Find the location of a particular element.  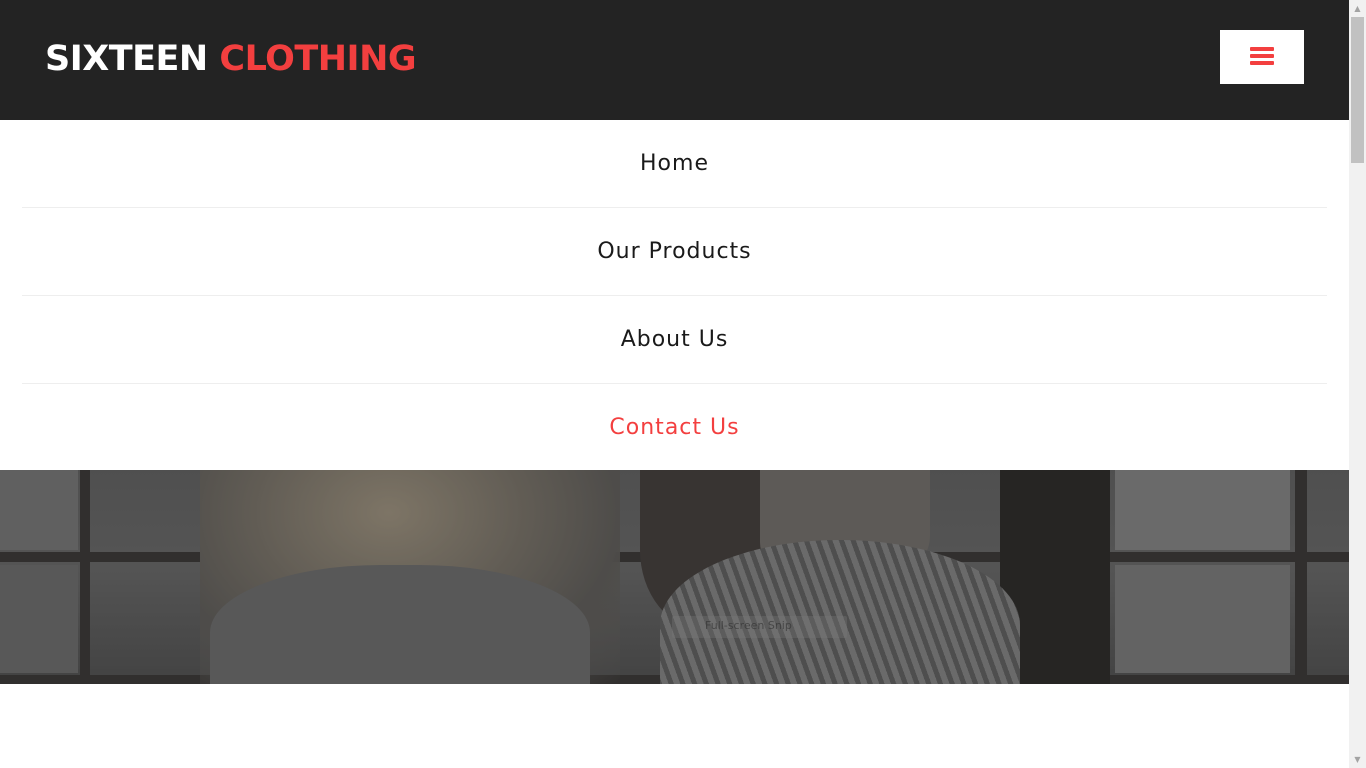

site-logo: SIXTEEN CLOTHING is located at coordinates (231, 59).